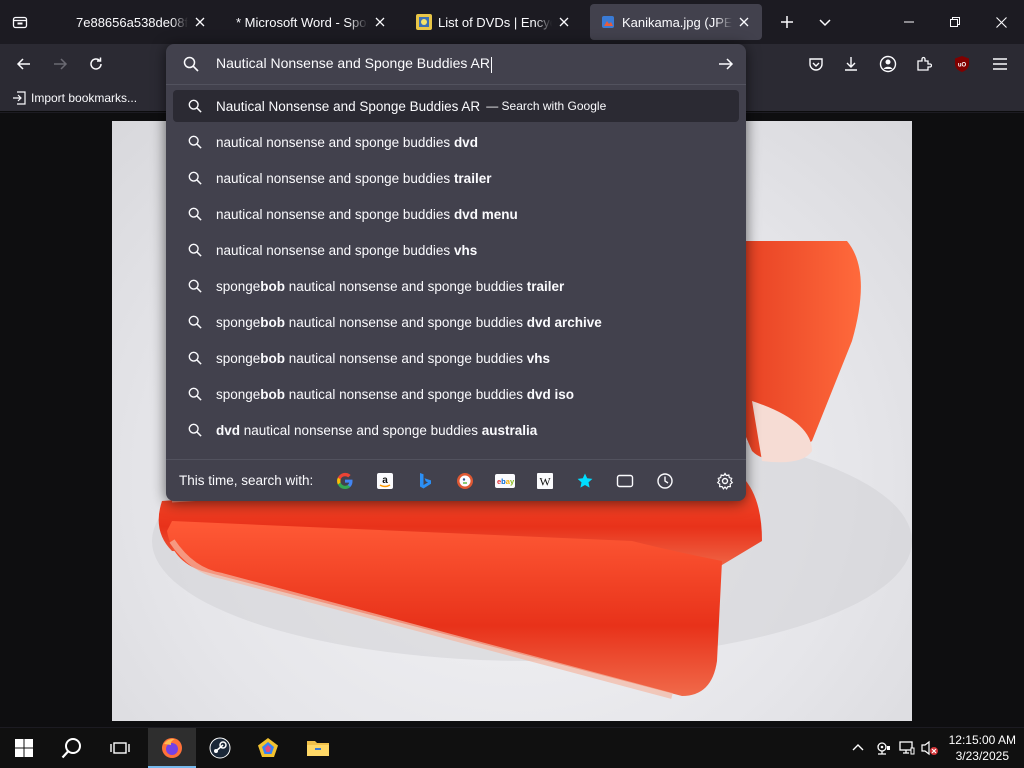 The image size is (1024, 768). Describe the element at coordinates (955, 22) in the screenshot. I see `restore-button` at that location.